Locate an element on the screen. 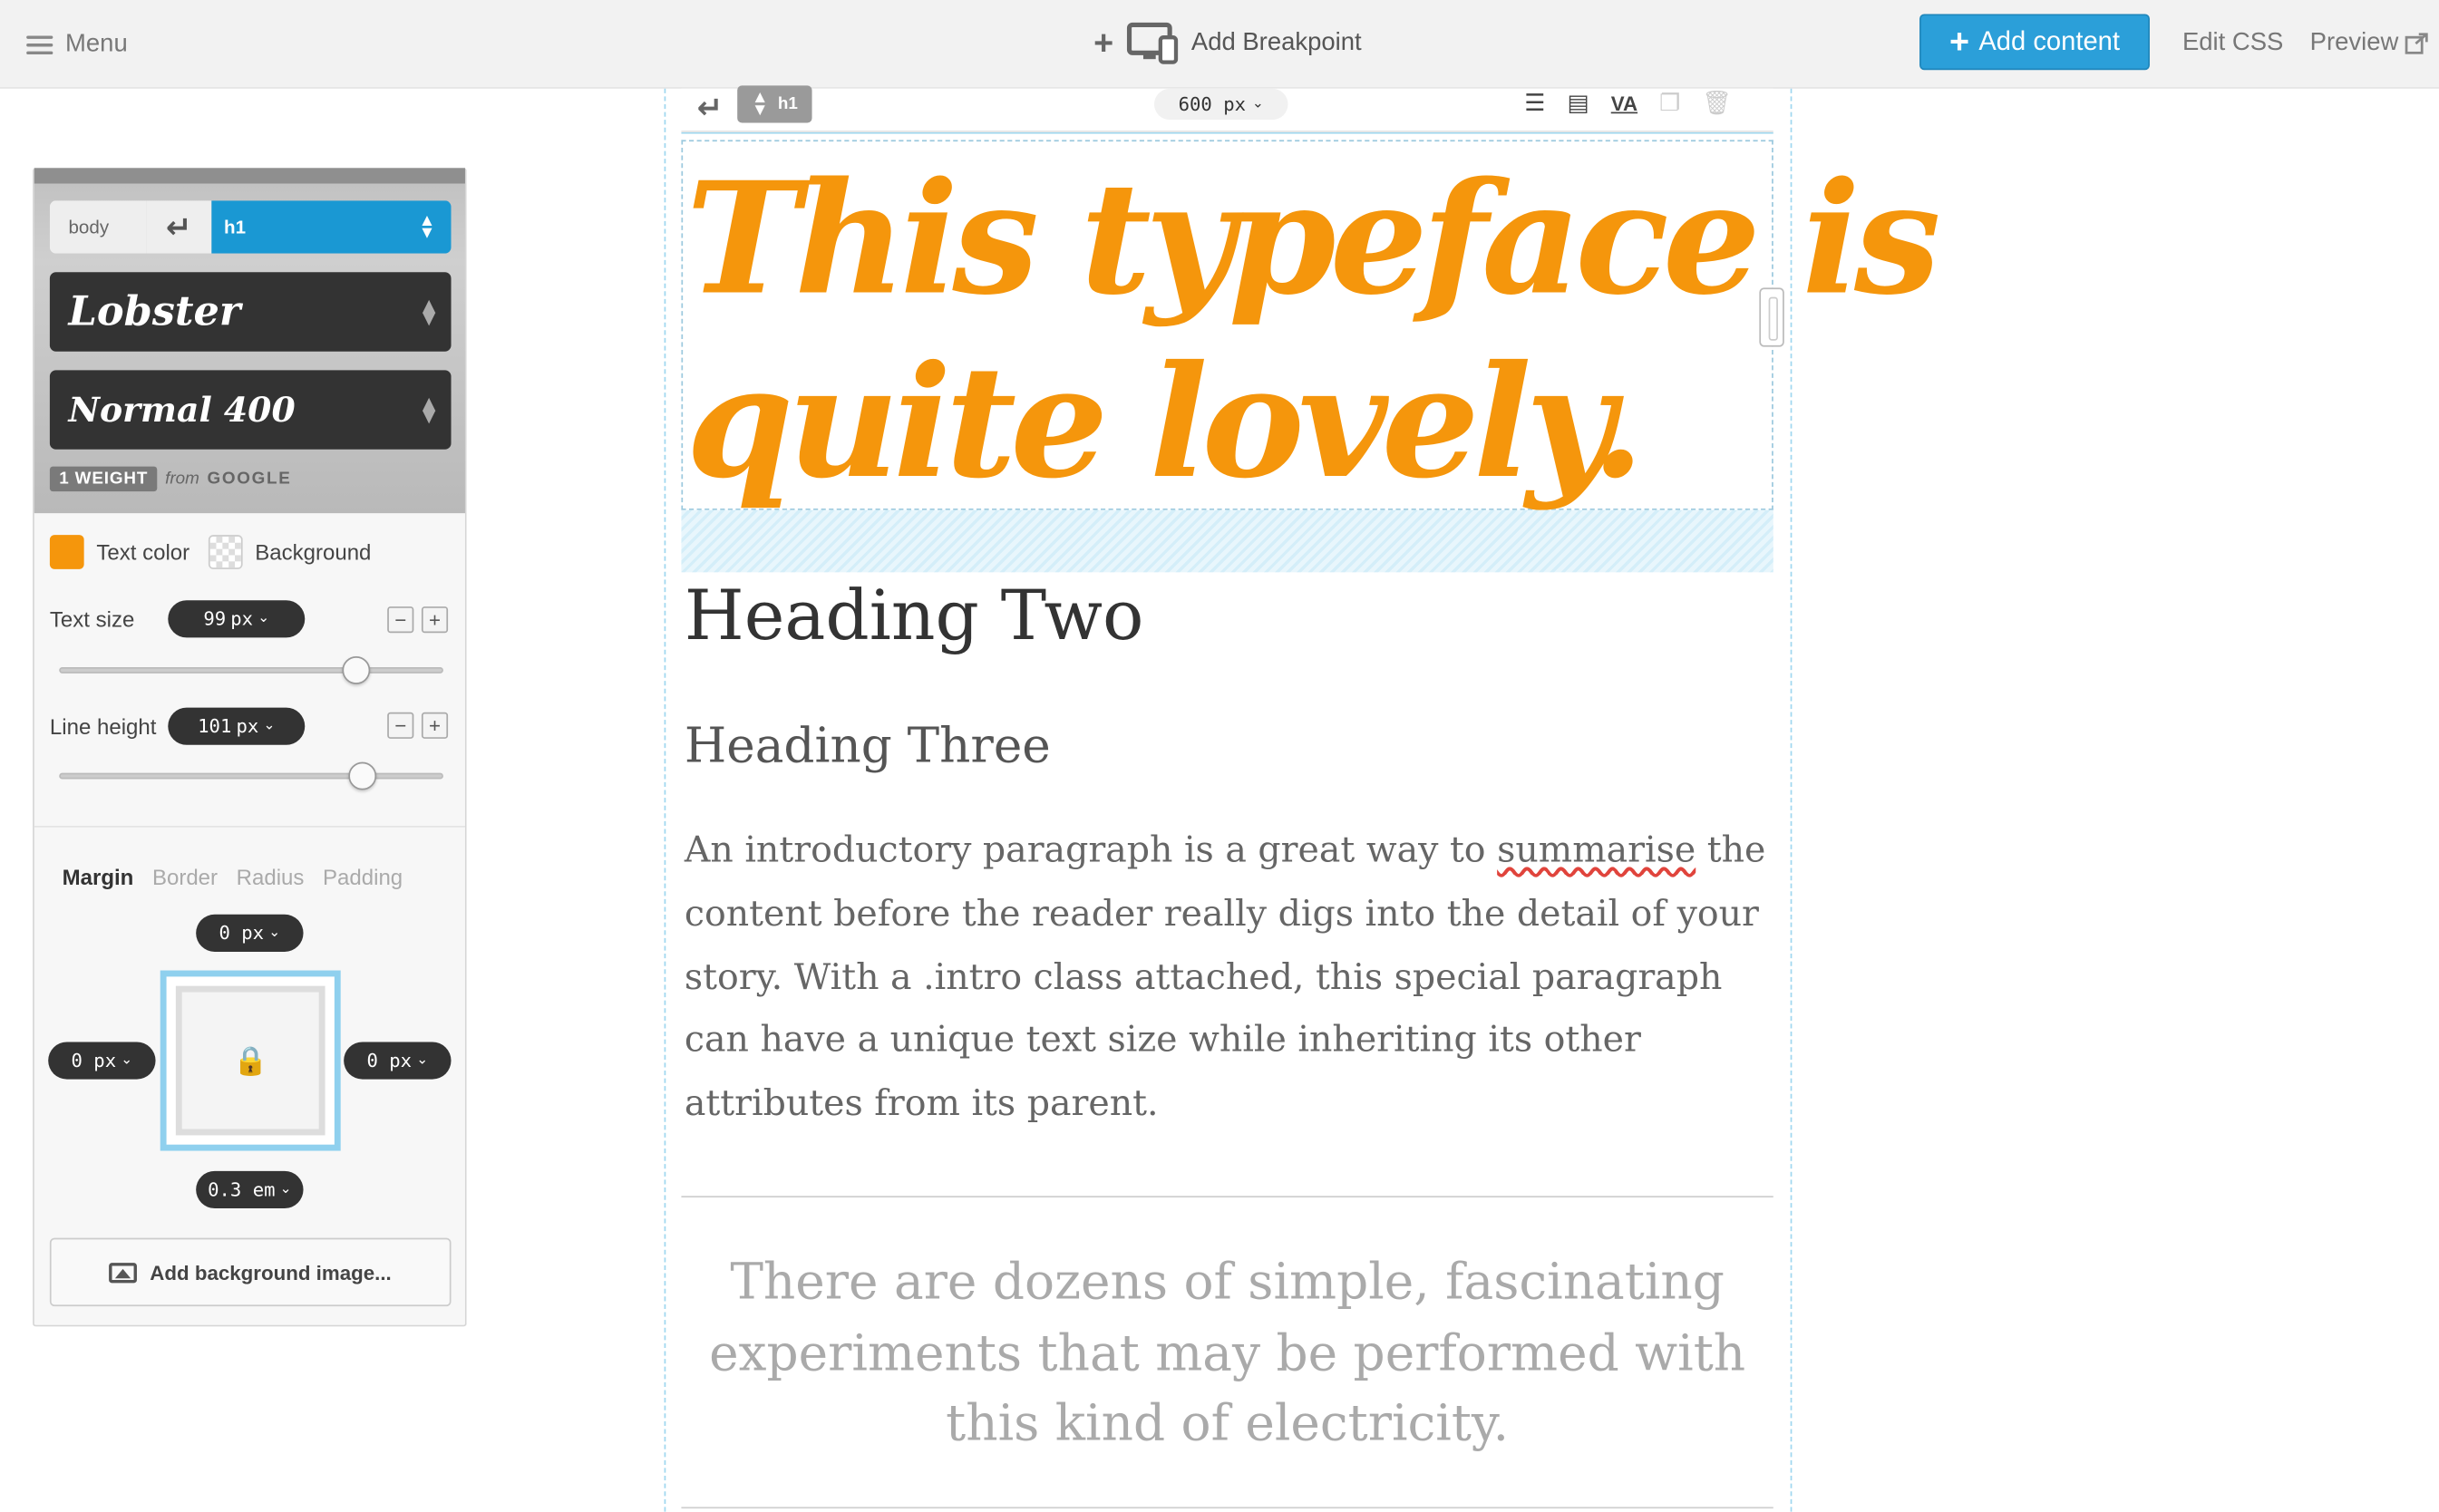  breadcrumb-current-element: h1 ▲ ▼ is located at coordinates (331, 227).